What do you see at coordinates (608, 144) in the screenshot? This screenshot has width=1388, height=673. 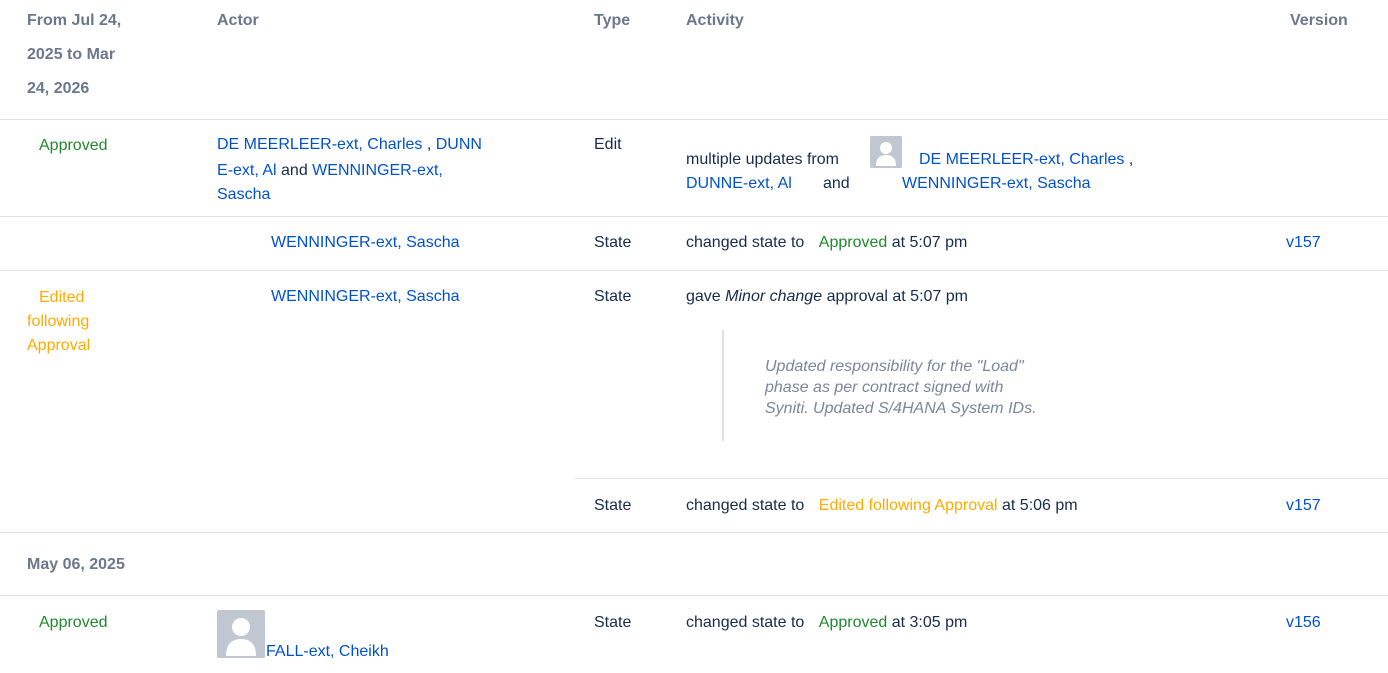 I see `activity-type: Edit` at bounding box center [608, 144].